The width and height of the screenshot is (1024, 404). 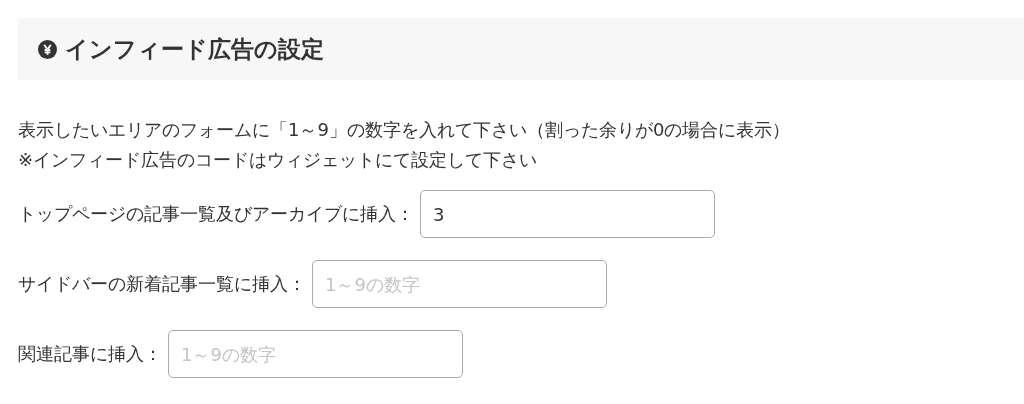 What do you see at coordinates (162, 284) in the screenshot?
I see `field-label: サイドバーの新着記事一覧に挿入：` at bounding box center [162, 284].